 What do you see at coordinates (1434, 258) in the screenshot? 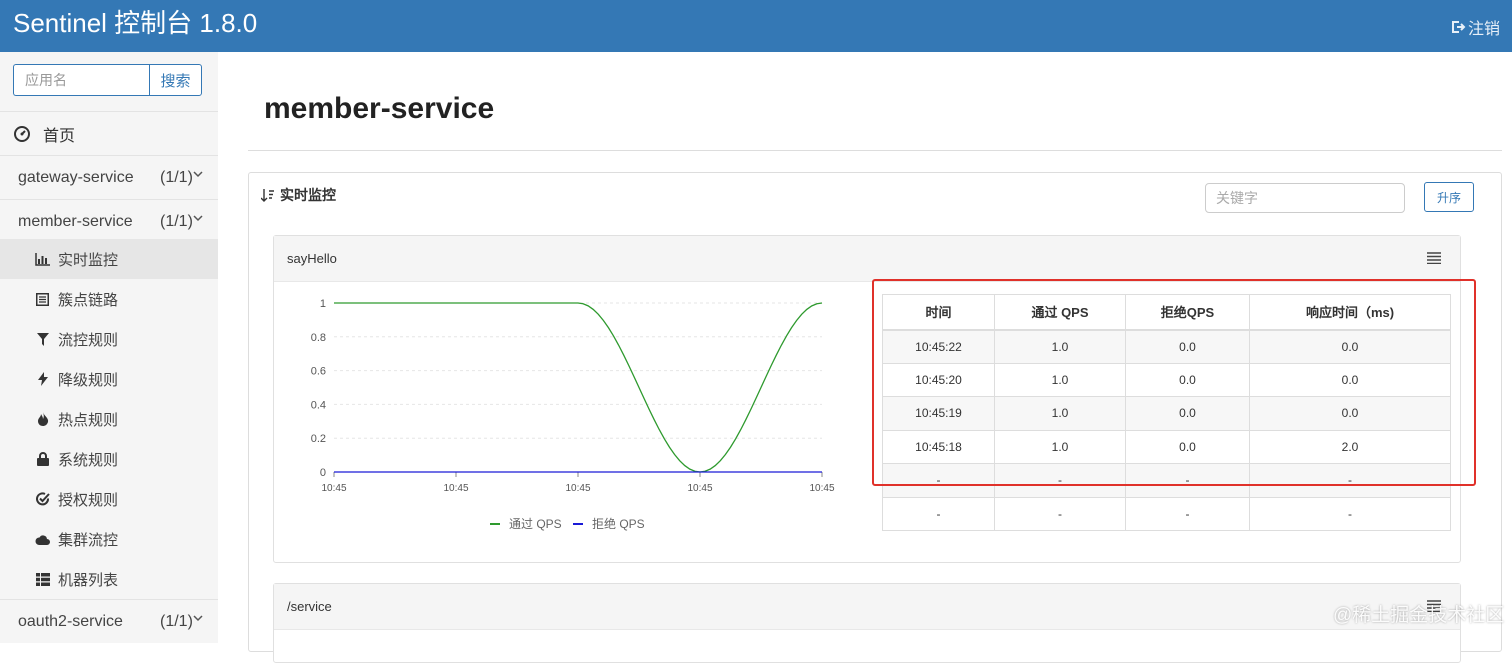
I see `menu-icon` at bounding box center [1434, 258].